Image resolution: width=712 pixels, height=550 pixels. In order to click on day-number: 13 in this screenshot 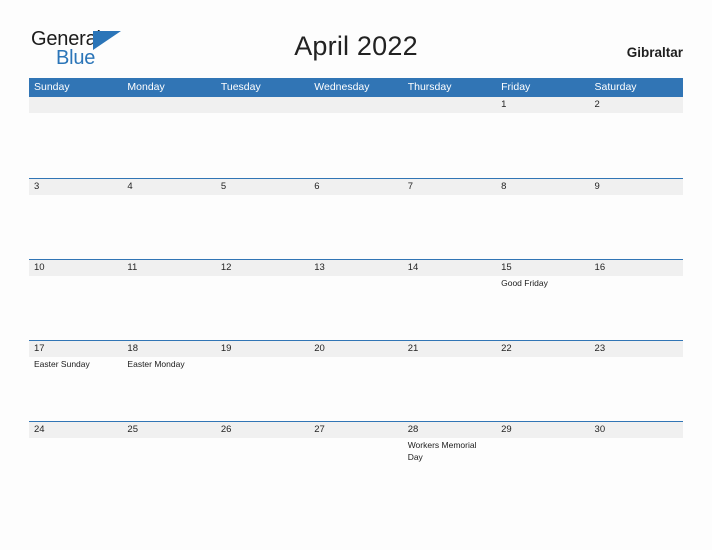, I will do `click(319, 267)`.